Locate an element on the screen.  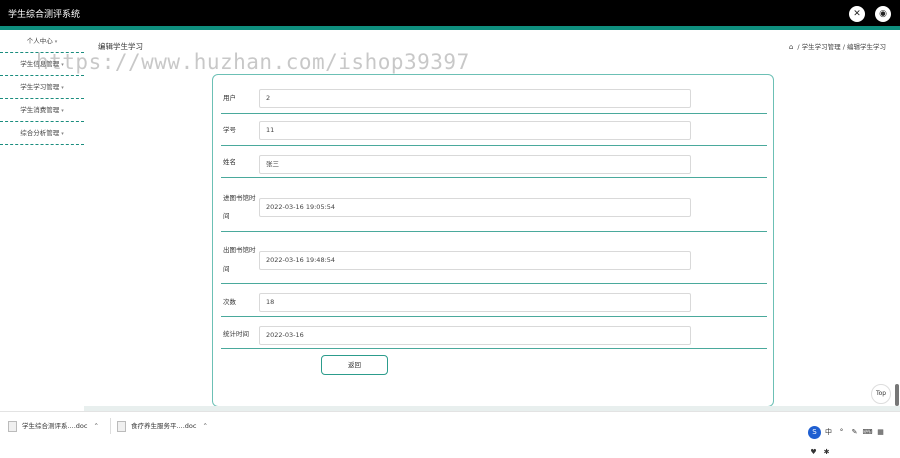
download-item: 学生综合测评系....doc ⌃ is located at coordinates (53, 426).